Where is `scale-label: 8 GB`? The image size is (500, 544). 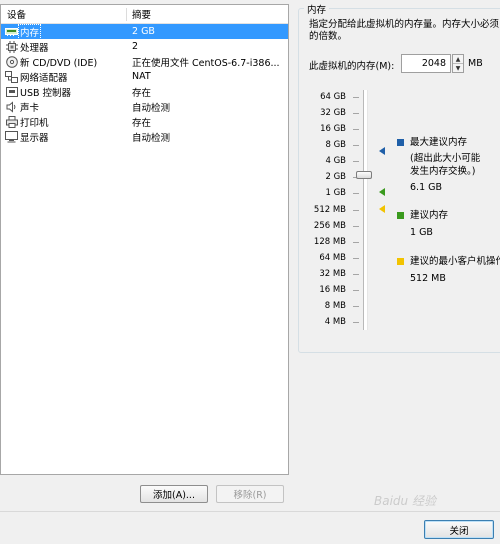
scale-label: 8 GB is located at coordinates (335, 145).